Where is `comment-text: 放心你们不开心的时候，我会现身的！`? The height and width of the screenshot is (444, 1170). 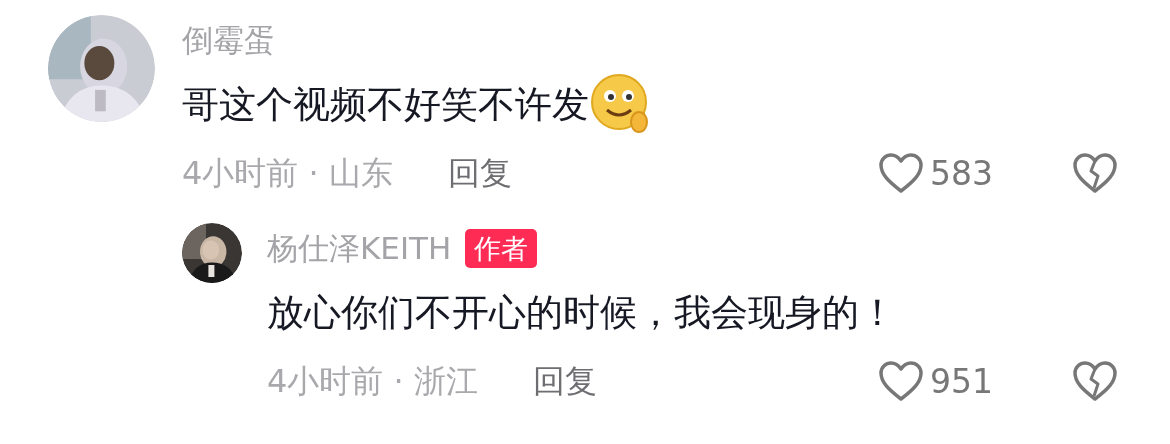
comment-text: 放心你们不开心的时候，我会现身的！ is located at coordinates (581, 312).